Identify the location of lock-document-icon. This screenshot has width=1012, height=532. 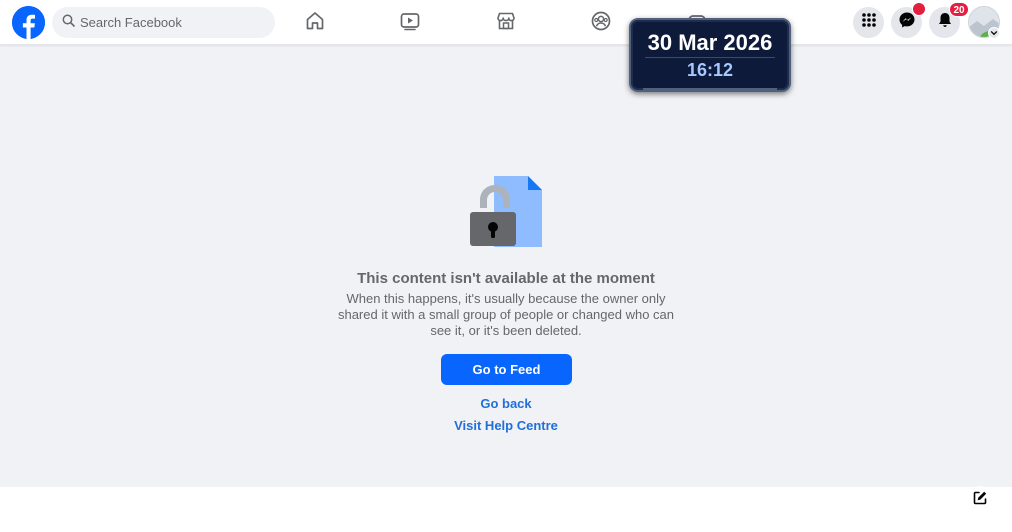
(506, 212).